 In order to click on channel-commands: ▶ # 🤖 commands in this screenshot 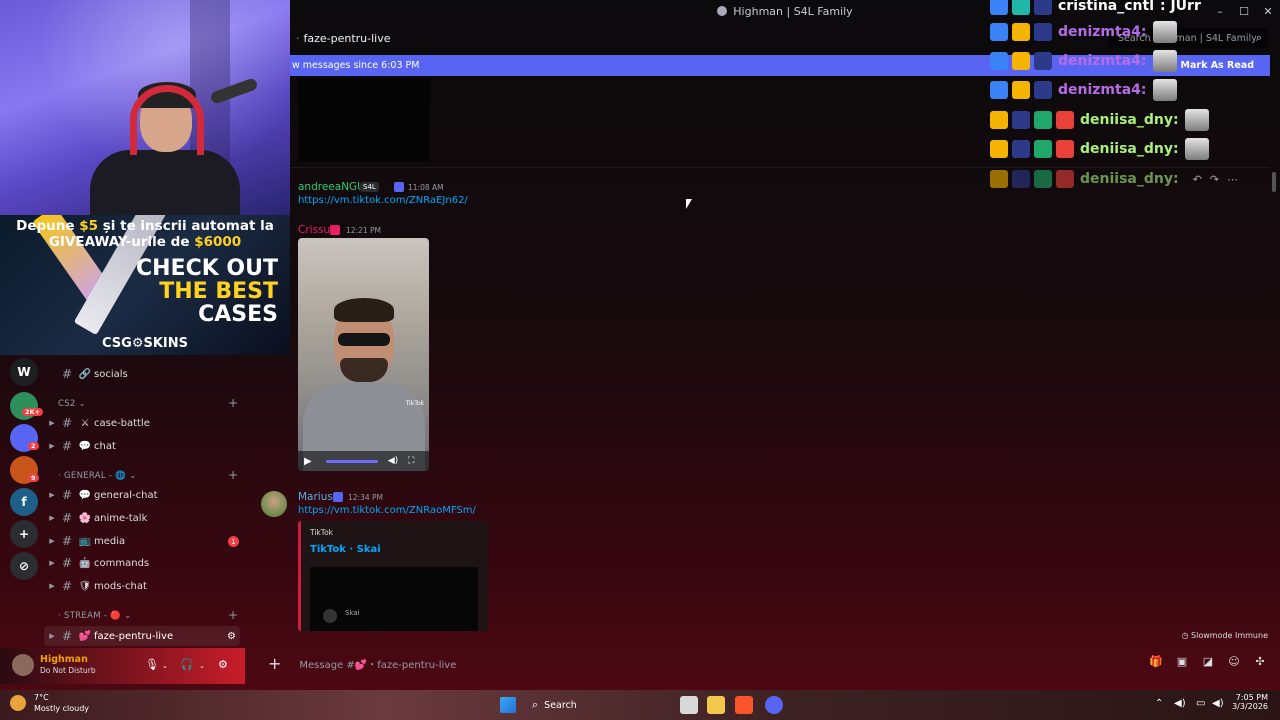, I will do `click(144, 563)`.